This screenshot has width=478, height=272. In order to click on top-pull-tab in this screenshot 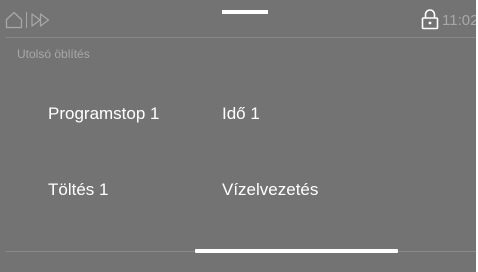, I will do `click(245, 12)`.